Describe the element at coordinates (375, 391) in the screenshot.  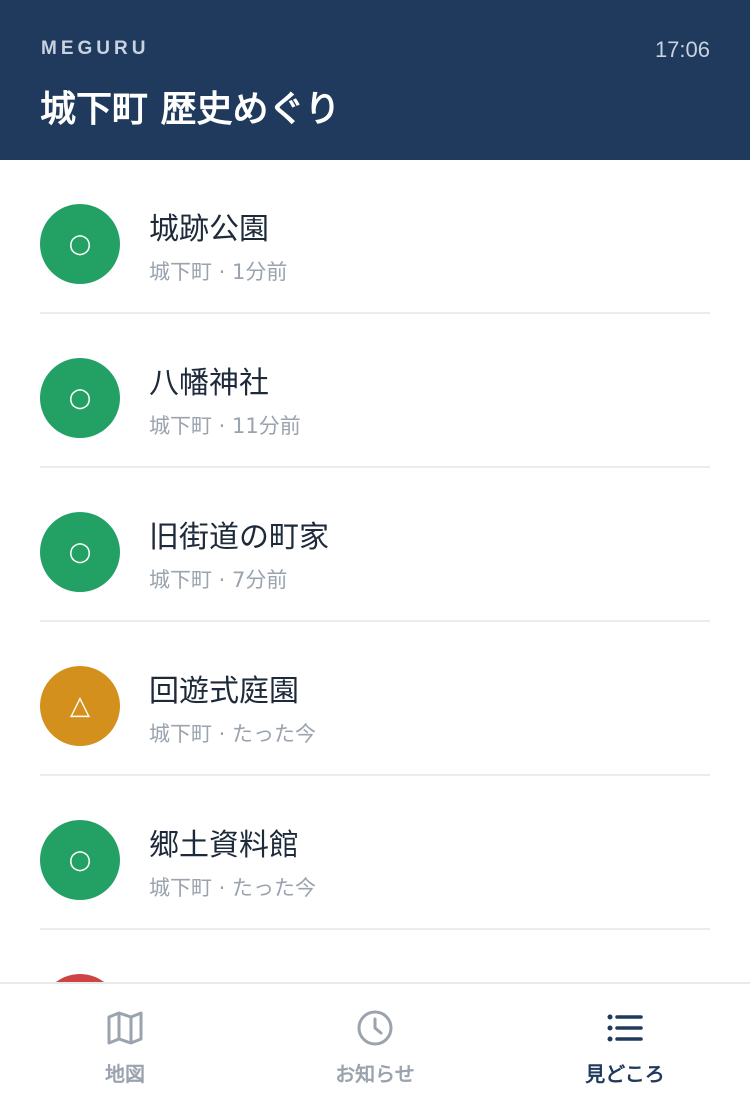
I see `spot-list-item: ○ 八幡神社城下町 · 11分前` at that location.